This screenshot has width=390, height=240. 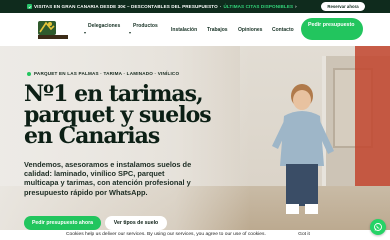 I want to click on nav-item-instalacion: Instalación, so click(x=184, y=30).